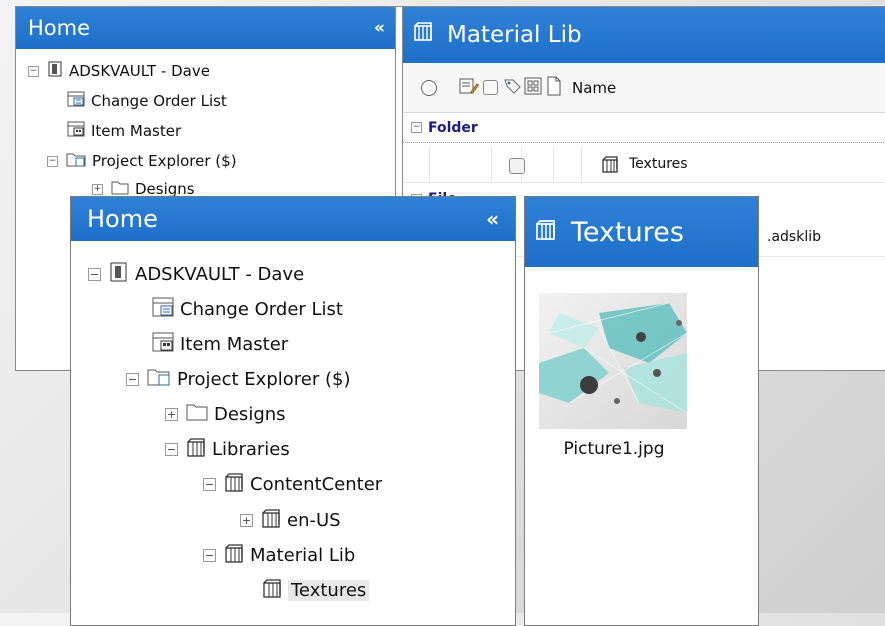  What do you see at coordinates (197, 414) in the screenshot?
I see `folder-icon` at bounding box center [197, 414].